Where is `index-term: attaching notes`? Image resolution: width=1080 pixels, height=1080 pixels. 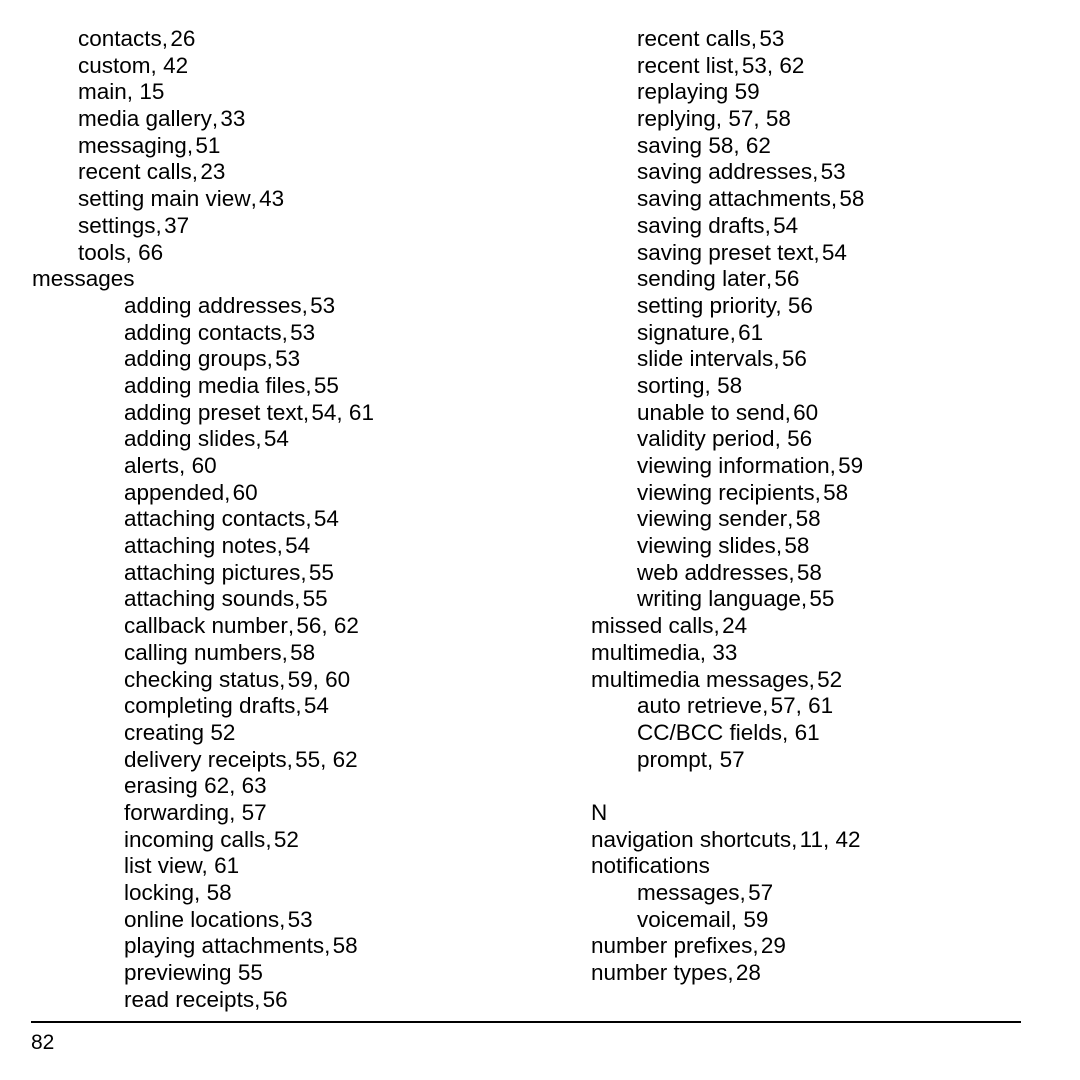
index-term: attaching notes is located at coordinates (200, 546).